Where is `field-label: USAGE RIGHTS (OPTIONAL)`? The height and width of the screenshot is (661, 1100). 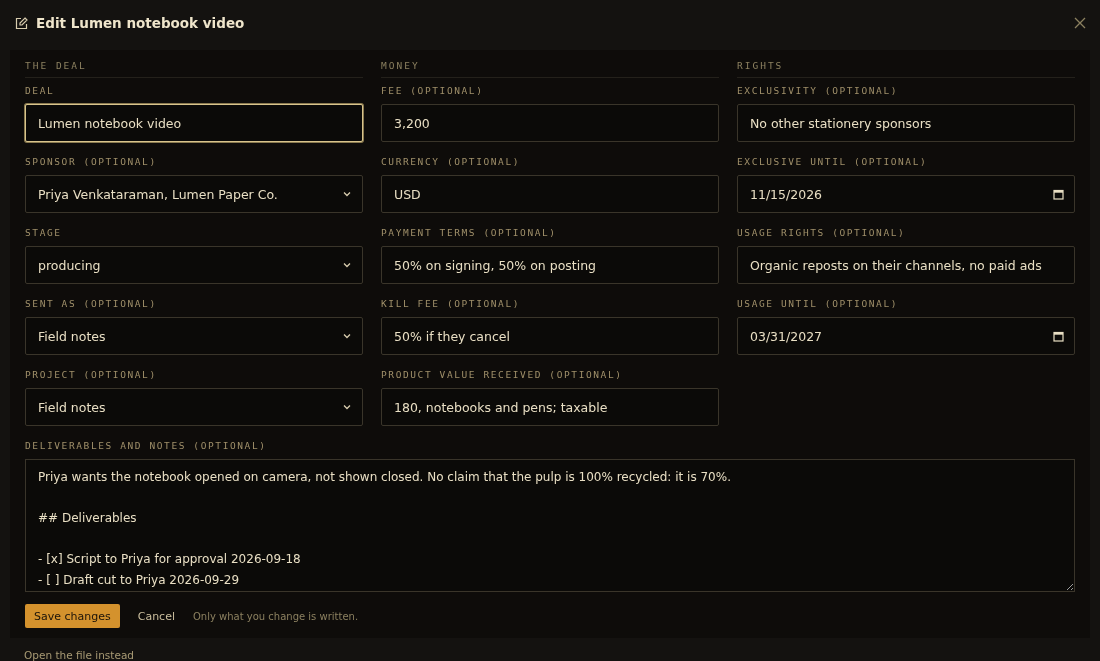 field-label: USAGE RIGHTS (OPTIONAL) is located at coordinates (822, 233).